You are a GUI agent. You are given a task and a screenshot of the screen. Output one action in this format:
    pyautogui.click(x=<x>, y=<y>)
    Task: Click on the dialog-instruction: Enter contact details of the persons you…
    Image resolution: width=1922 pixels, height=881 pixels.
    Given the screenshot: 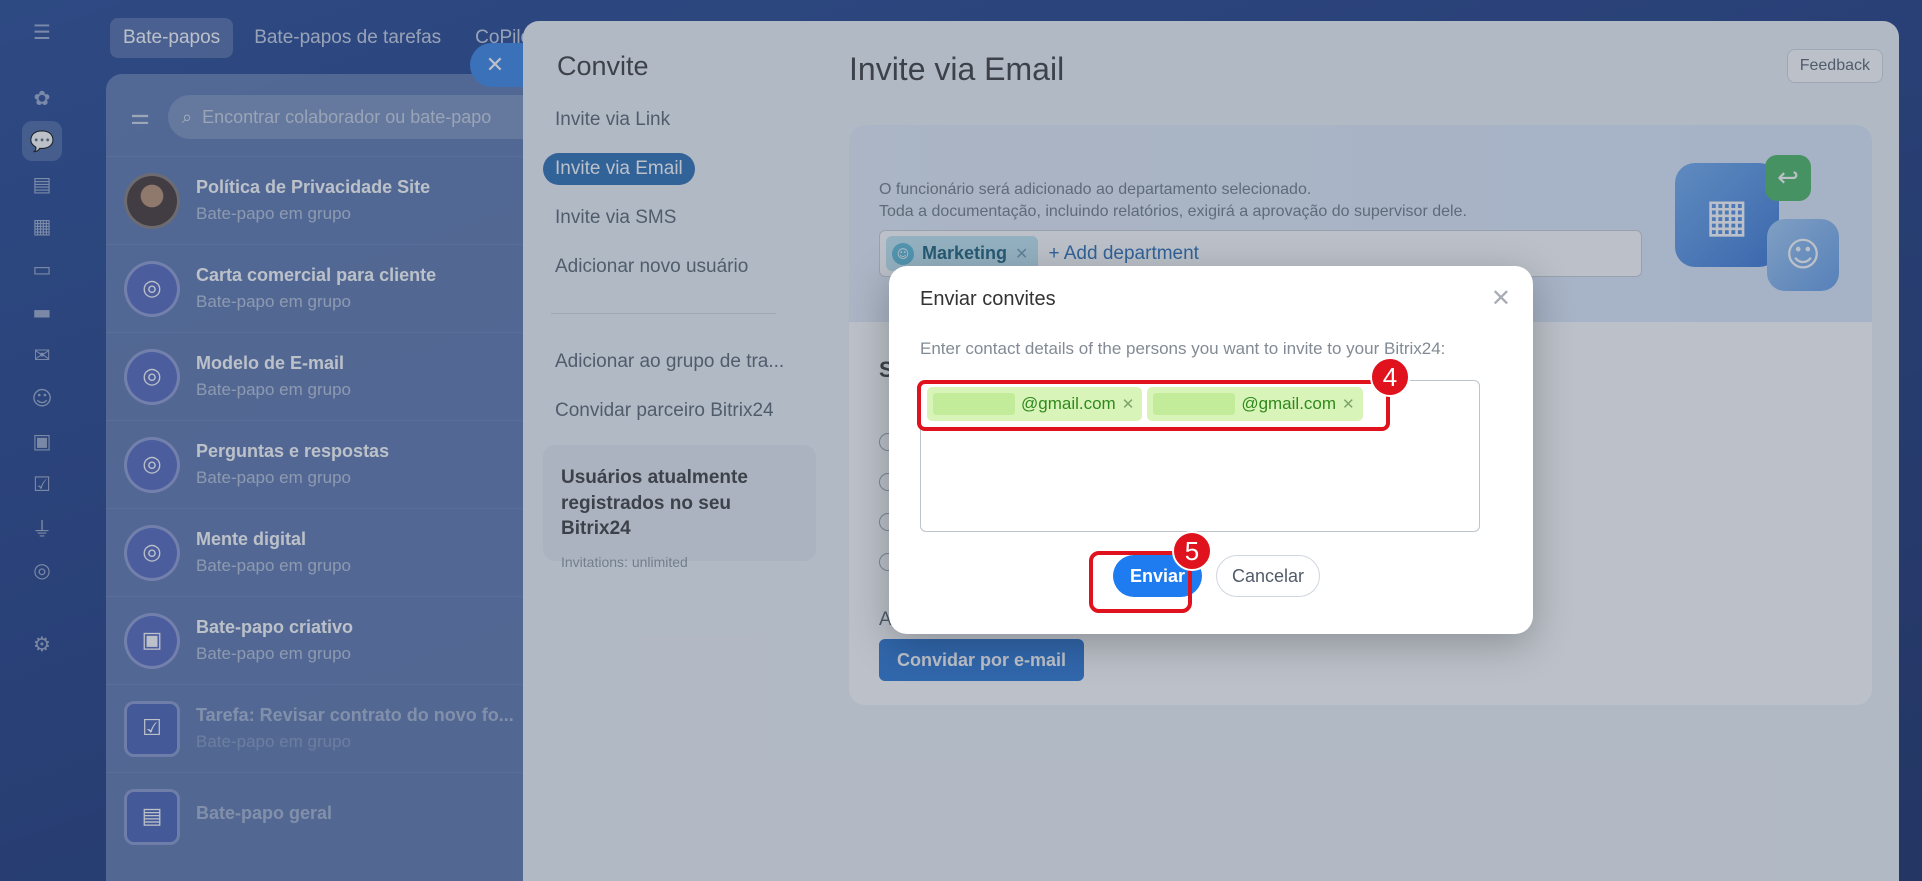 What is the action you would take?
    pyautogui.click(x=1183, y=348)
    